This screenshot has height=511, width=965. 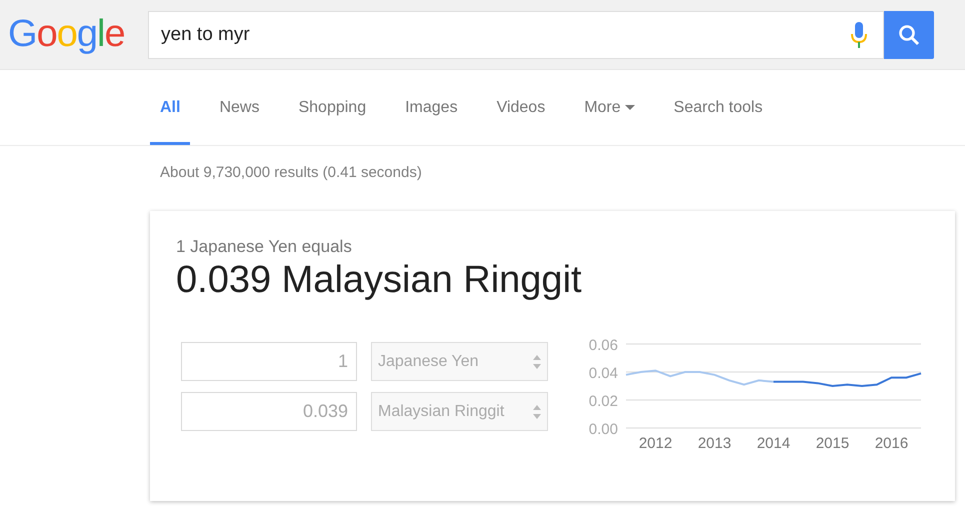 What do you see at coordinates (718, 107) in the screenshot?
I see `search-tab: Search tools` at bounding box center [718, 107].